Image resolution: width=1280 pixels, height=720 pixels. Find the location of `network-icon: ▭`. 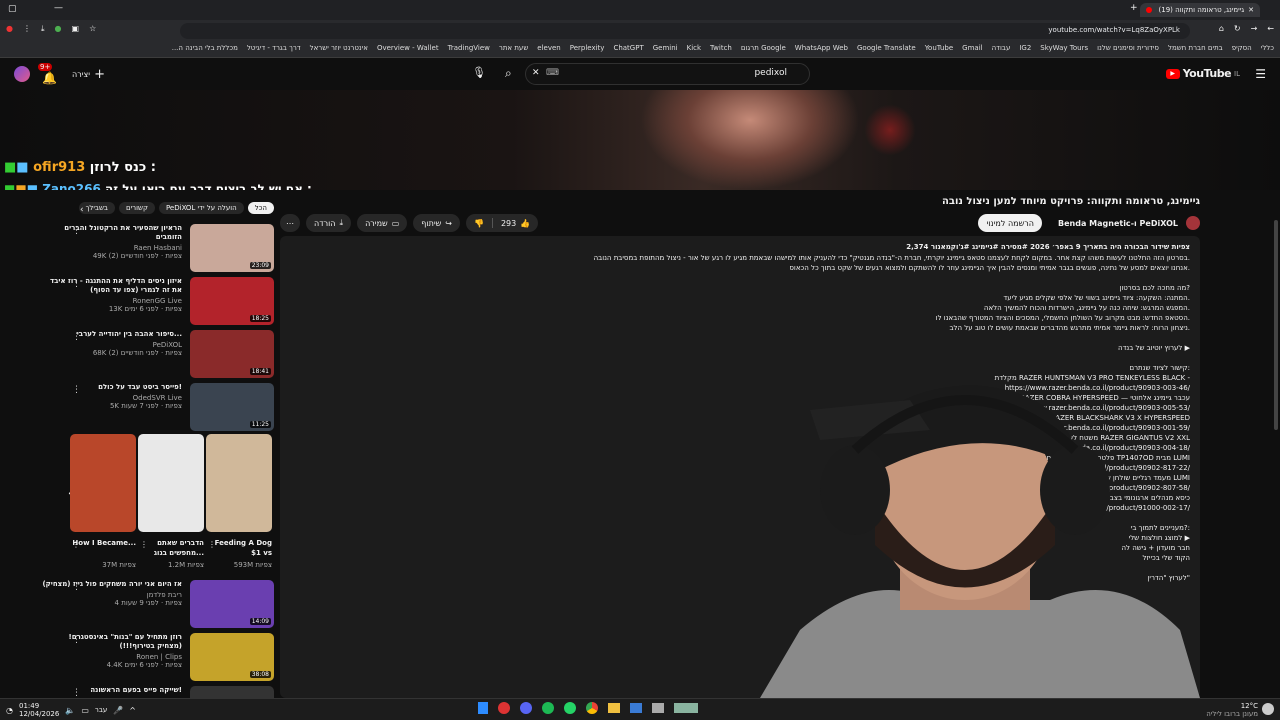

network-icon: ▭ is located at coordinates (85, 710).